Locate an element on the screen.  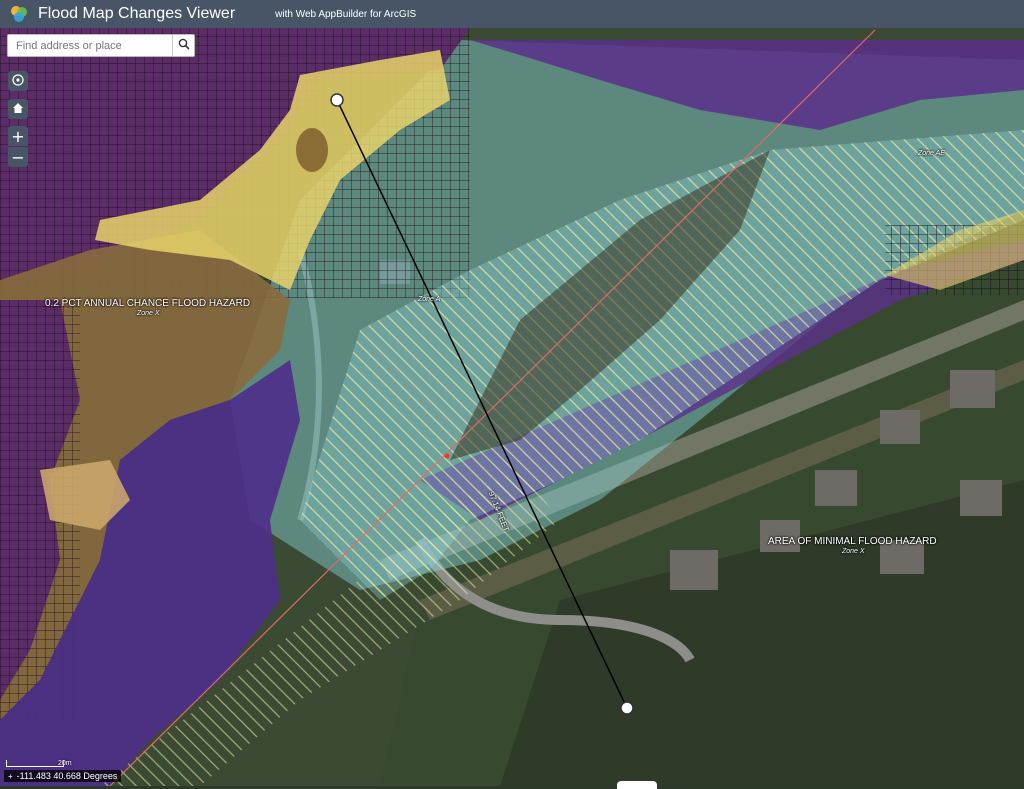
search-icon is located at coordinates (184, 45).